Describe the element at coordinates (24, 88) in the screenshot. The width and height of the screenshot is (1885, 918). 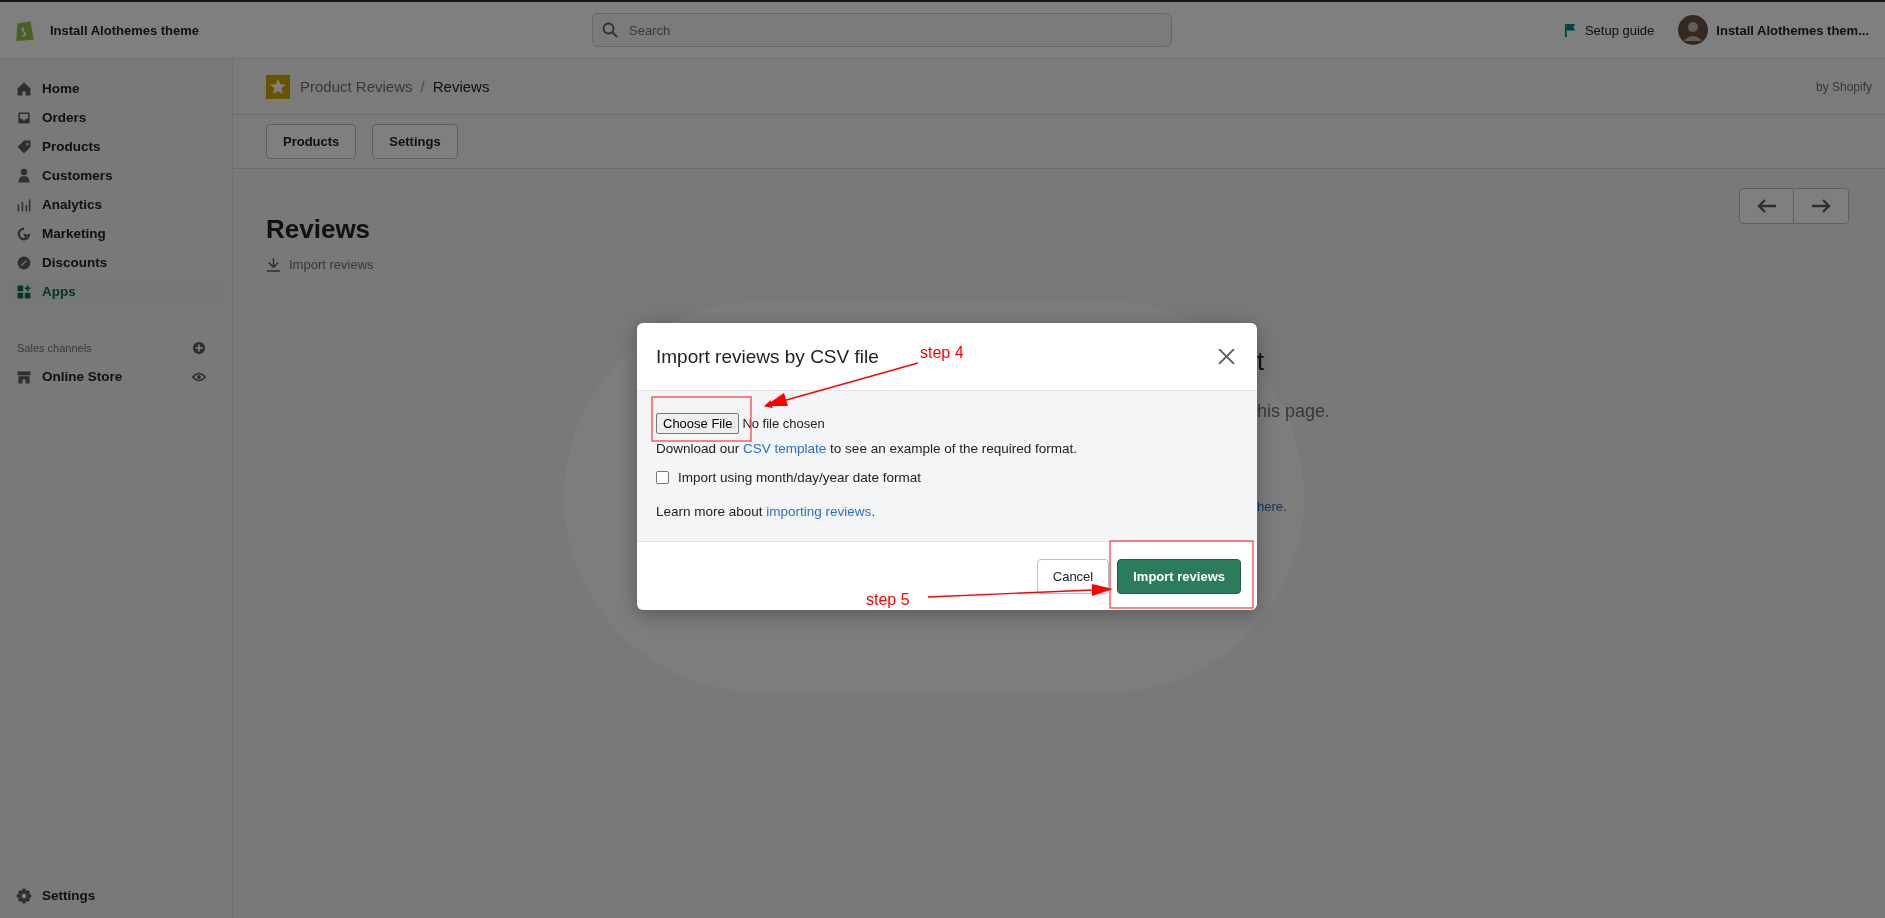
I see `home-icon` at that location.